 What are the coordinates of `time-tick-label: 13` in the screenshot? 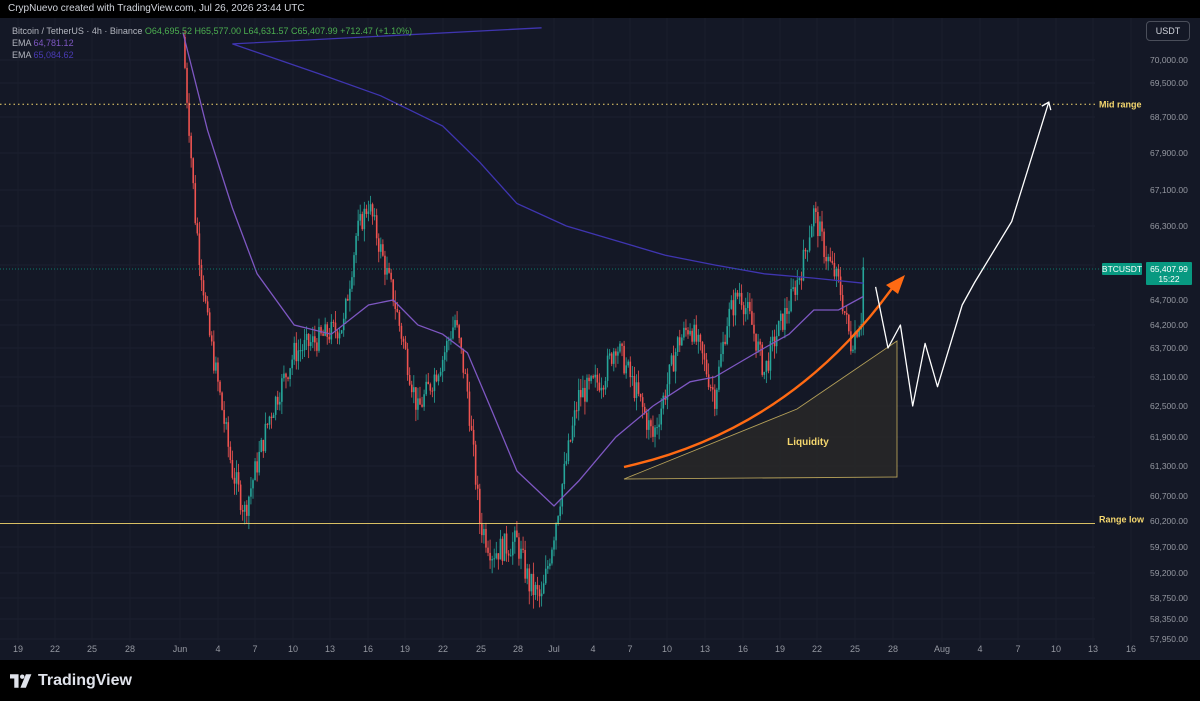 It's located at (705, 649).